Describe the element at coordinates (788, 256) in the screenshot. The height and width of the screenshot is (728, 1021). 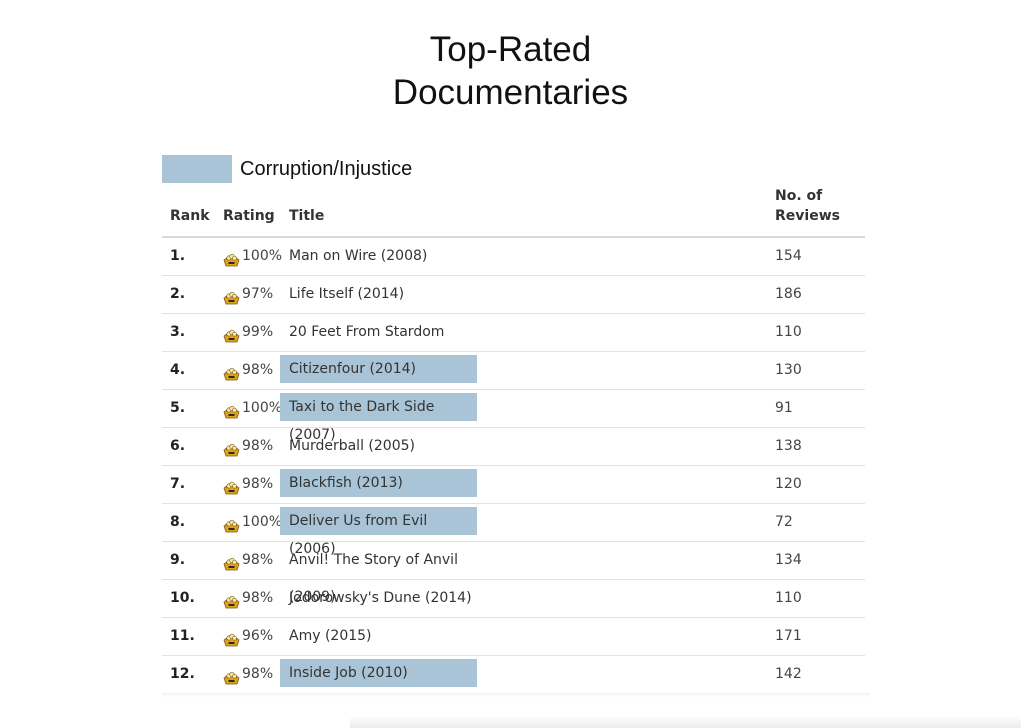
I see `reviews-cell: 154` at that location.